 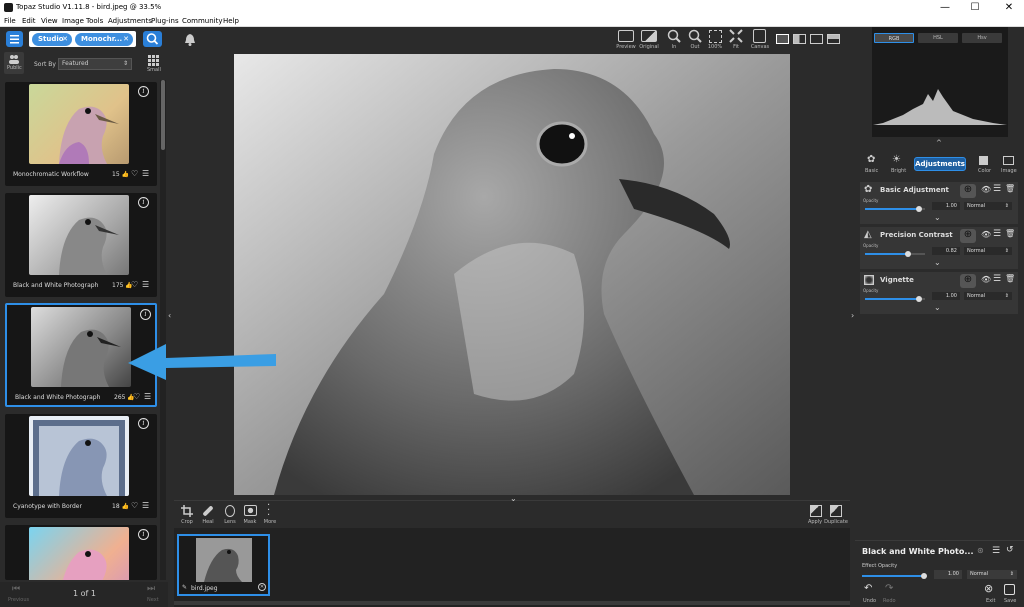 I want to click on duplicate-icon, so click(x=836, y=511).